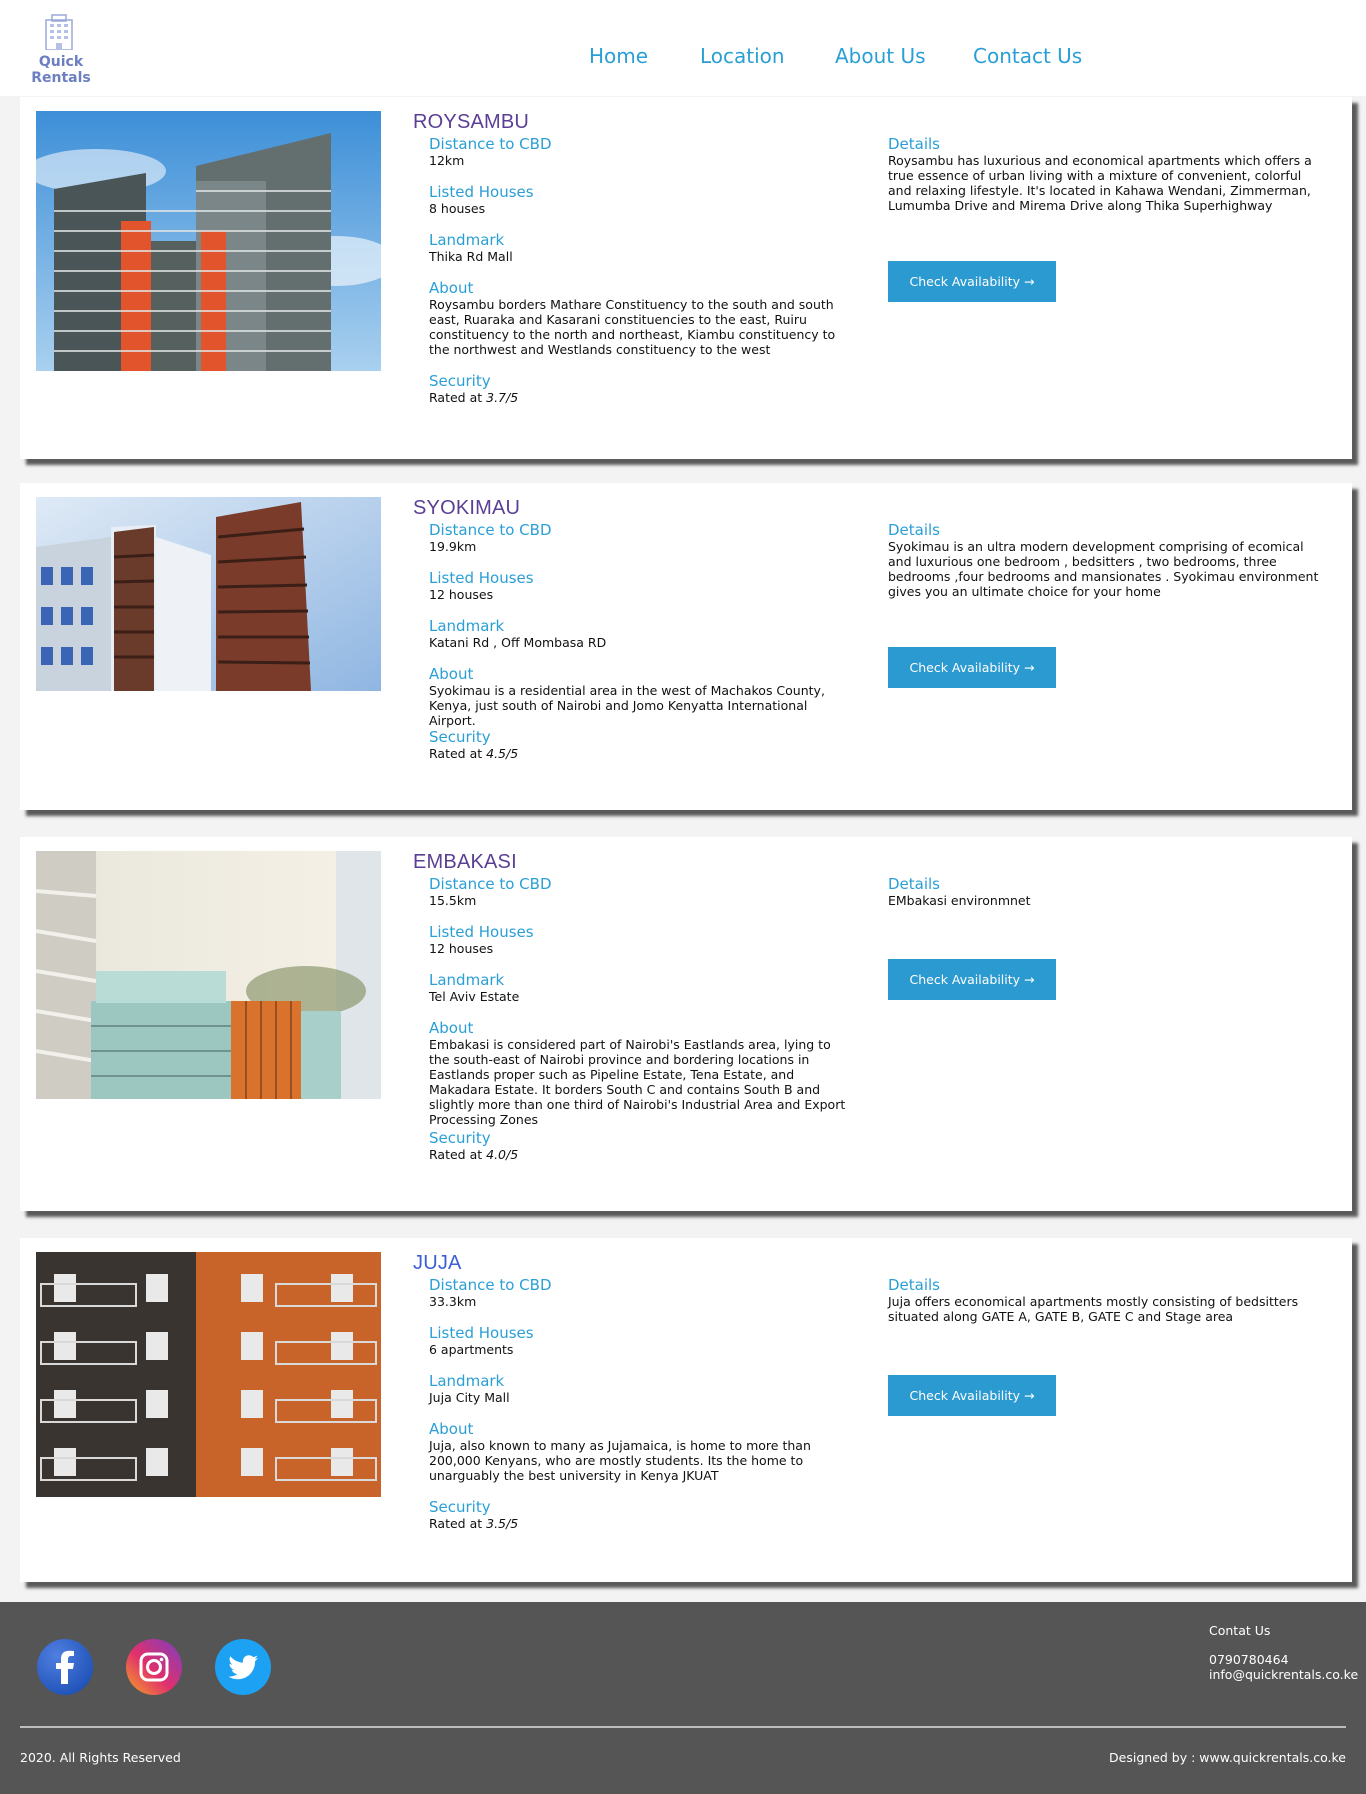 Image resolution: width=1366 pixels, height=1794 pixels. Describe the element at coordinates (618, 56) in the screenshot. I see `nav-home: Home` at that location.